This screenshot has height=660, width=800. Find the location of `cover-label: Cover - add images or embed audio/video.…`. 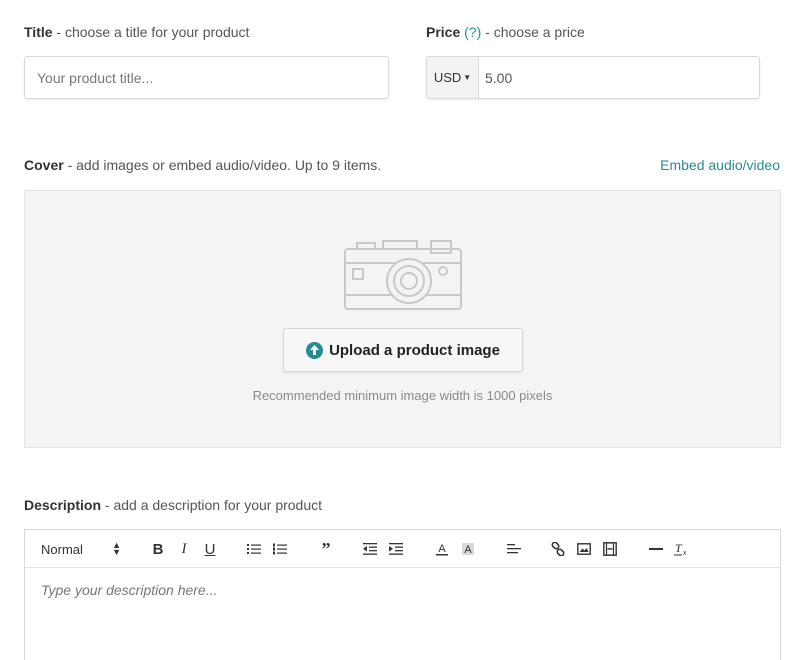

cover-label: Cover - add images or embed audio/video.… is located at coordinates (202, 165).